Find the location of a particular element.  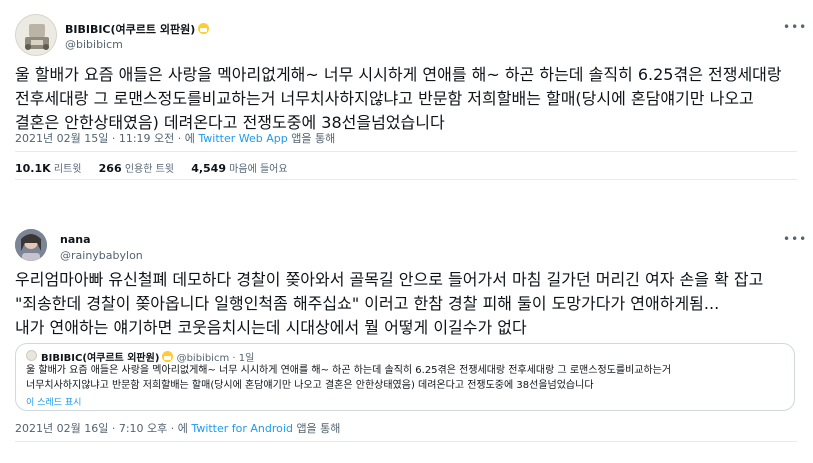

likes-stat: 4,549 마음에 들어요 is located at coordinates (239, 168).